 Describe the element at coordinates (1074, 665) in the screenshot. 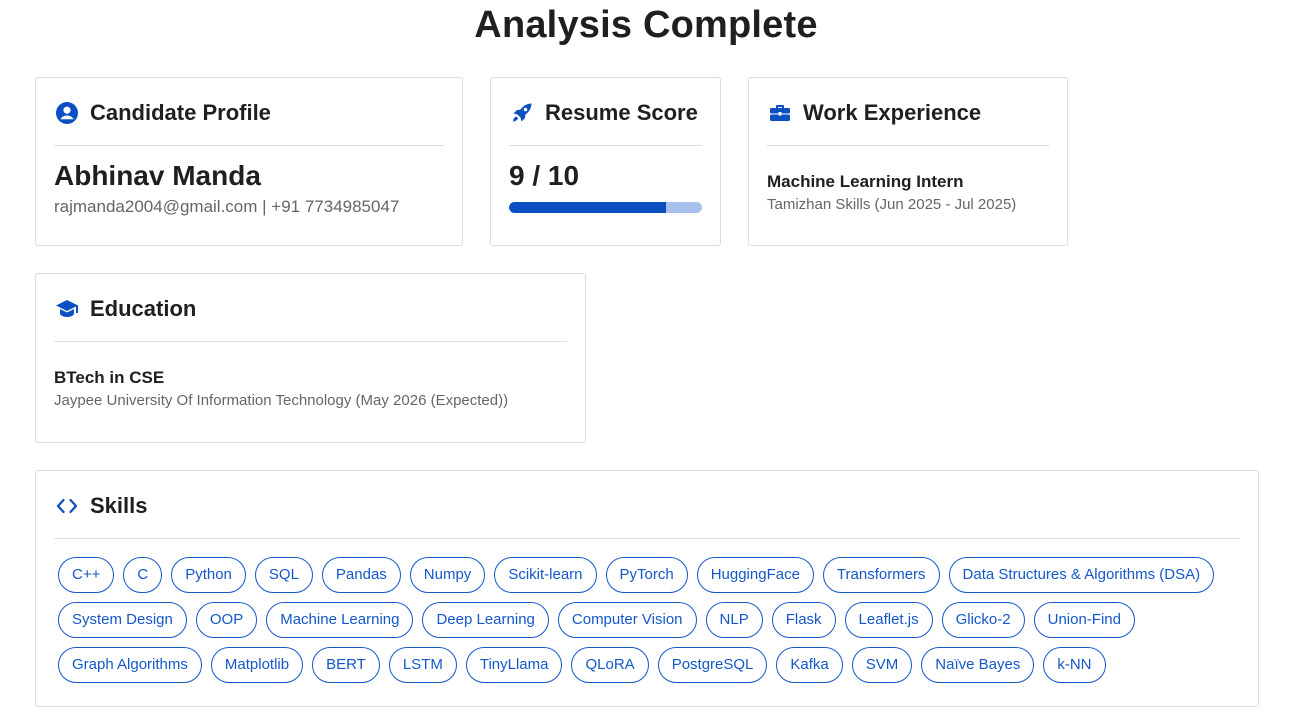

I see `skill-tag: k-NN` at that location.